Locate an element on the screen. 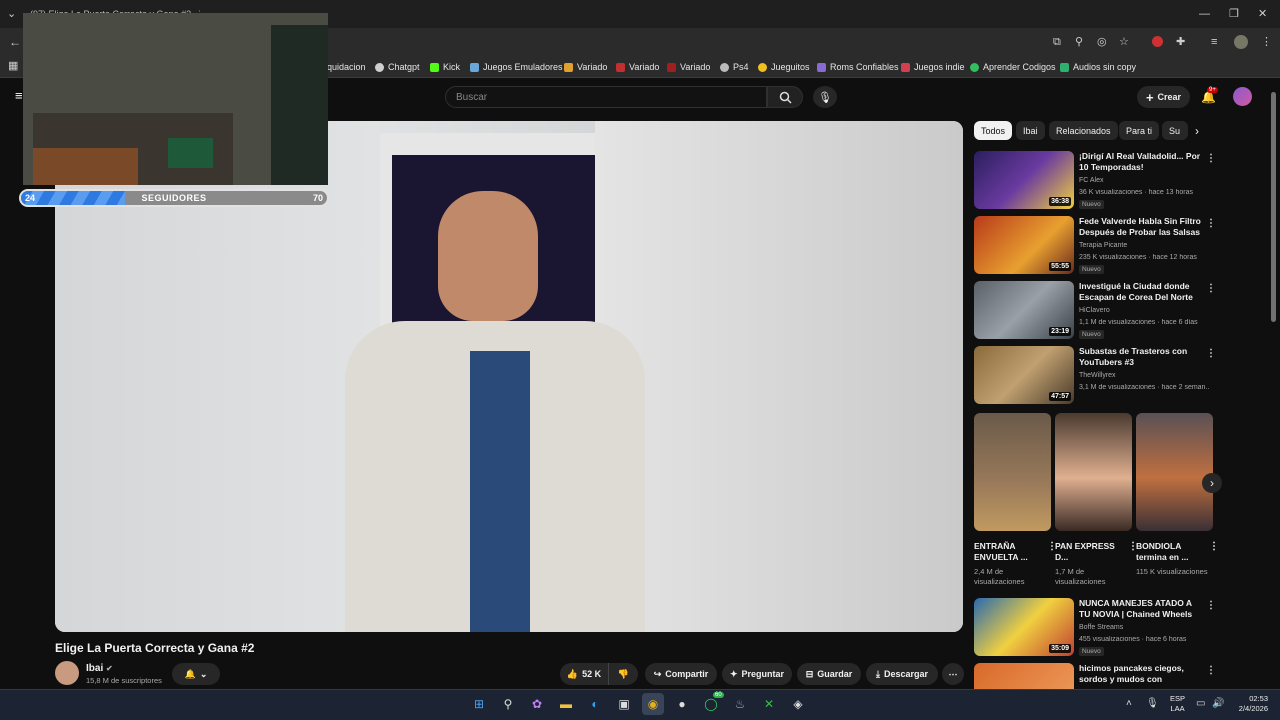 Image resolution: width=1280 pixels, height=720 pixels. dislike-button: 👎 is located at coordinates (623, 674).